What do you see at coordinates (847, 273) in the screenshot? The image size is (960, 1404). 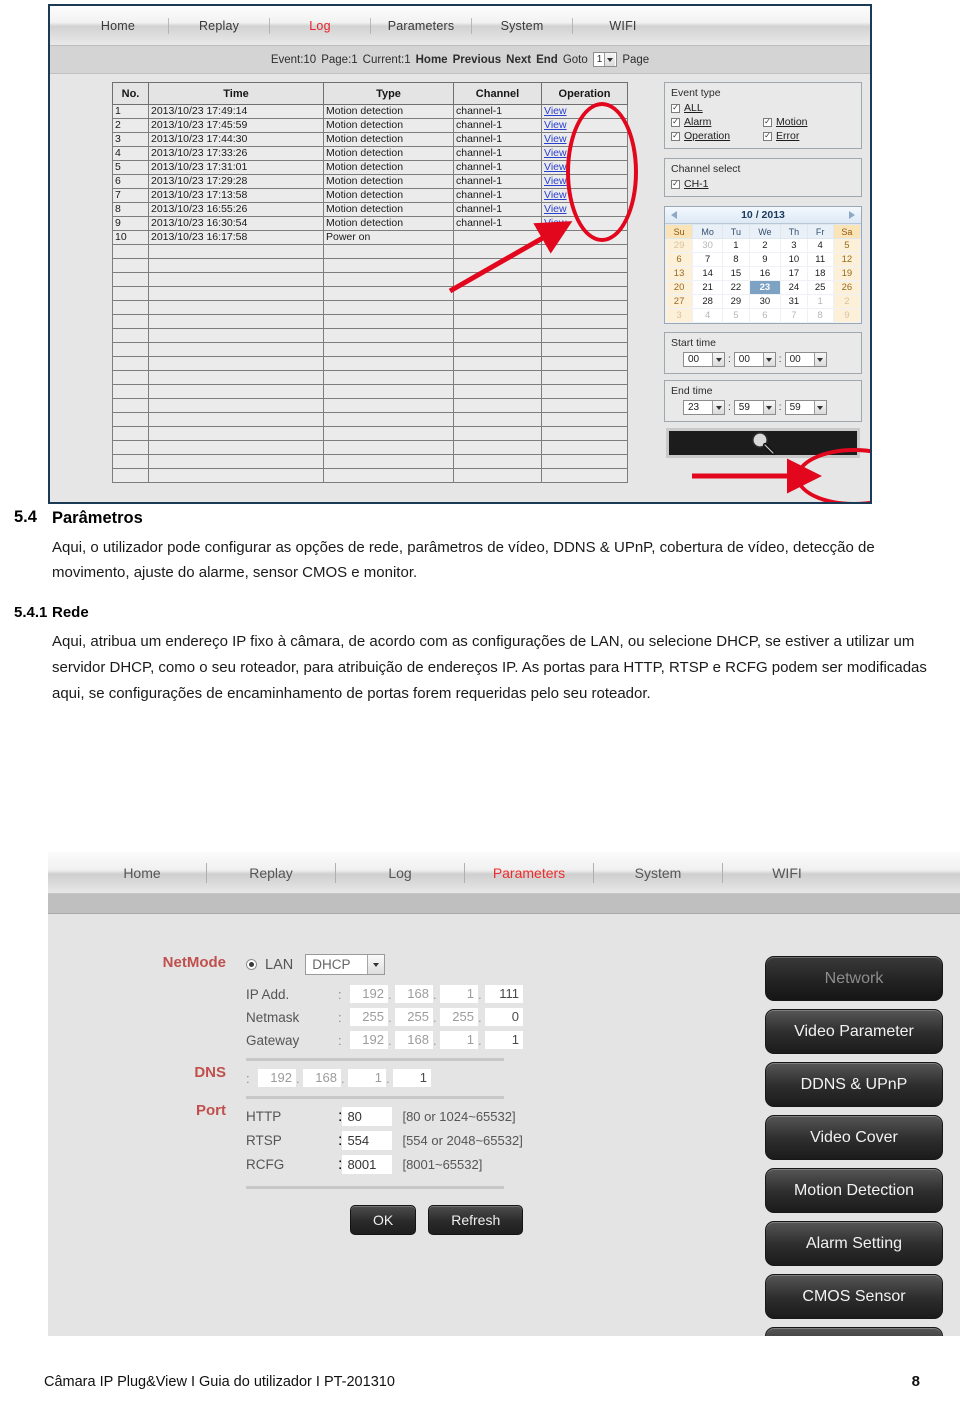 I see `calendar-day: 19` at bounding box center [847, 273].